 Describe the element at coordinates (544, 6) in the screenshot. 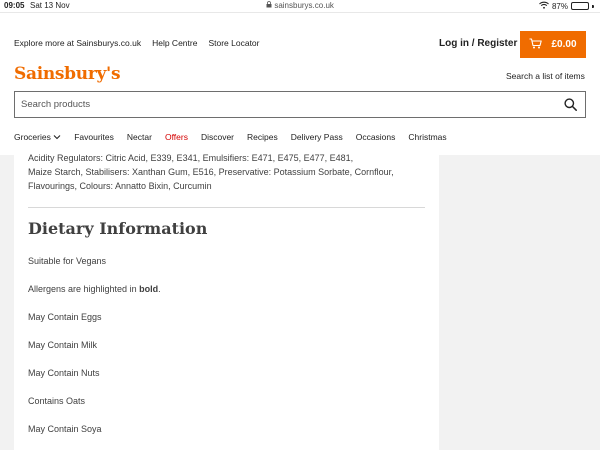

I see `wifi-icon` at that location.